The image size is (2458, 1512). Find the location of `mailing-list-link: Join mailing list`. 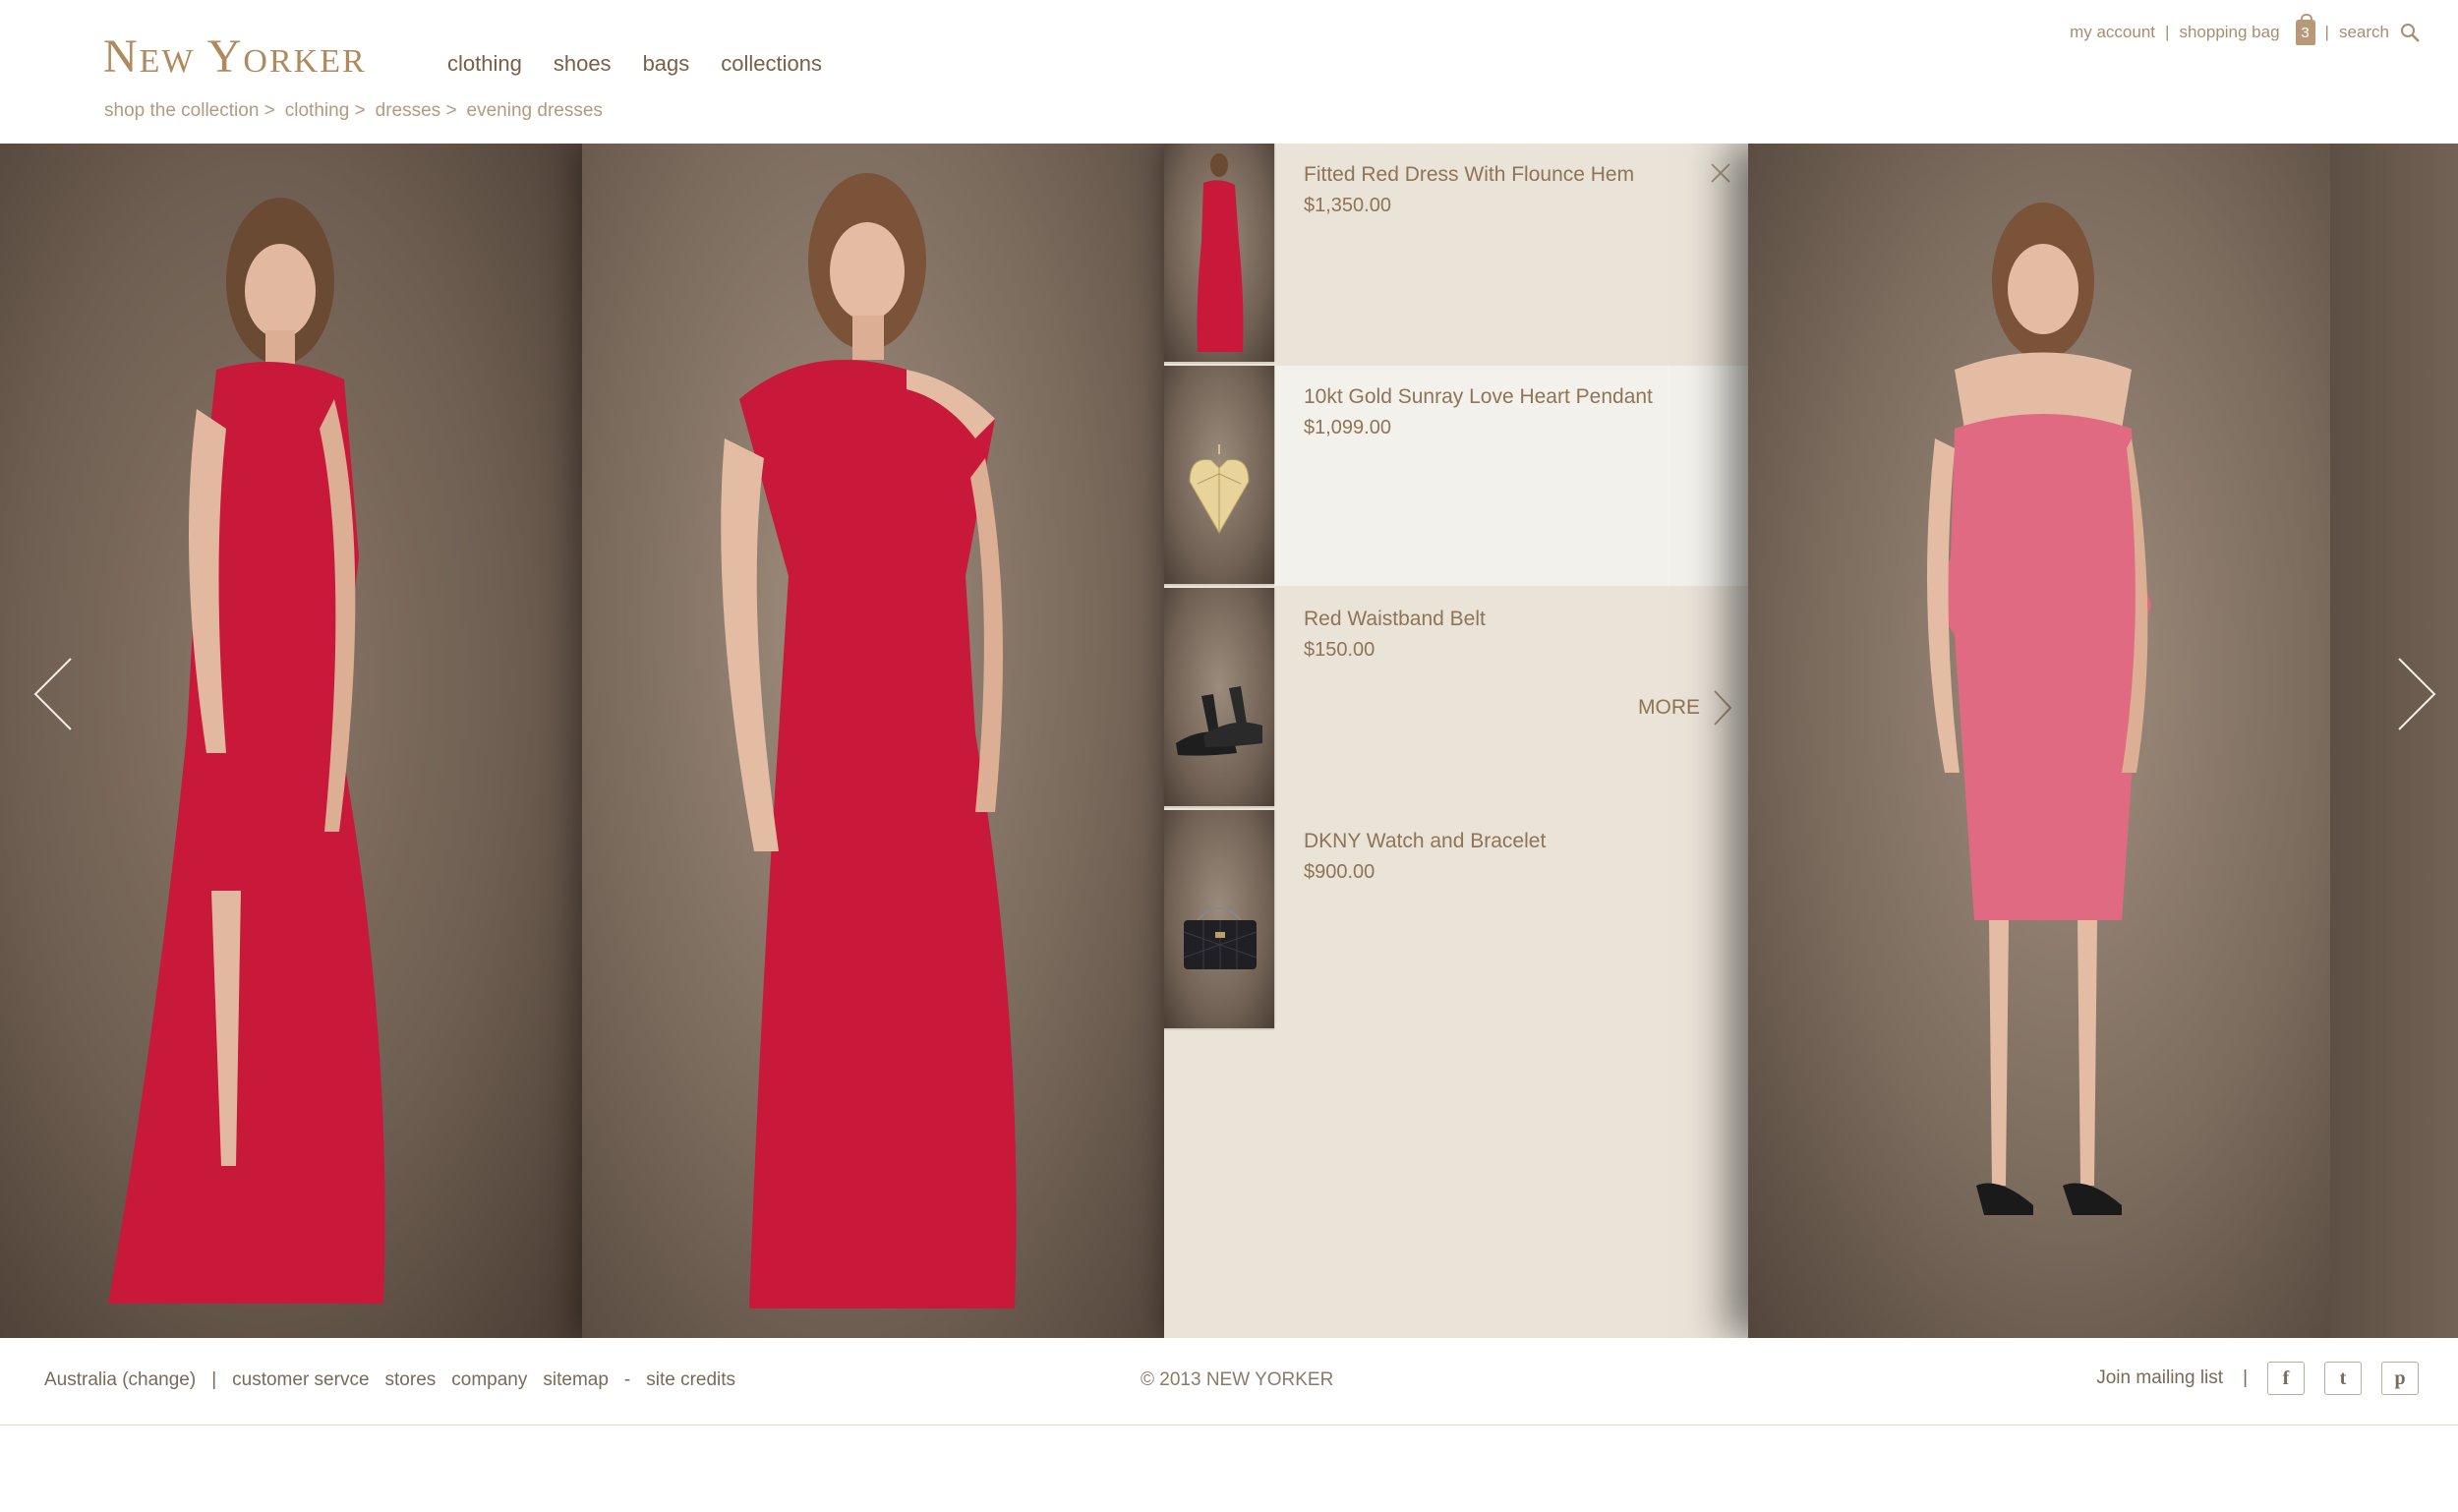

mailing-list-link: Join mailing list is located at coordinates (2159, 1378).